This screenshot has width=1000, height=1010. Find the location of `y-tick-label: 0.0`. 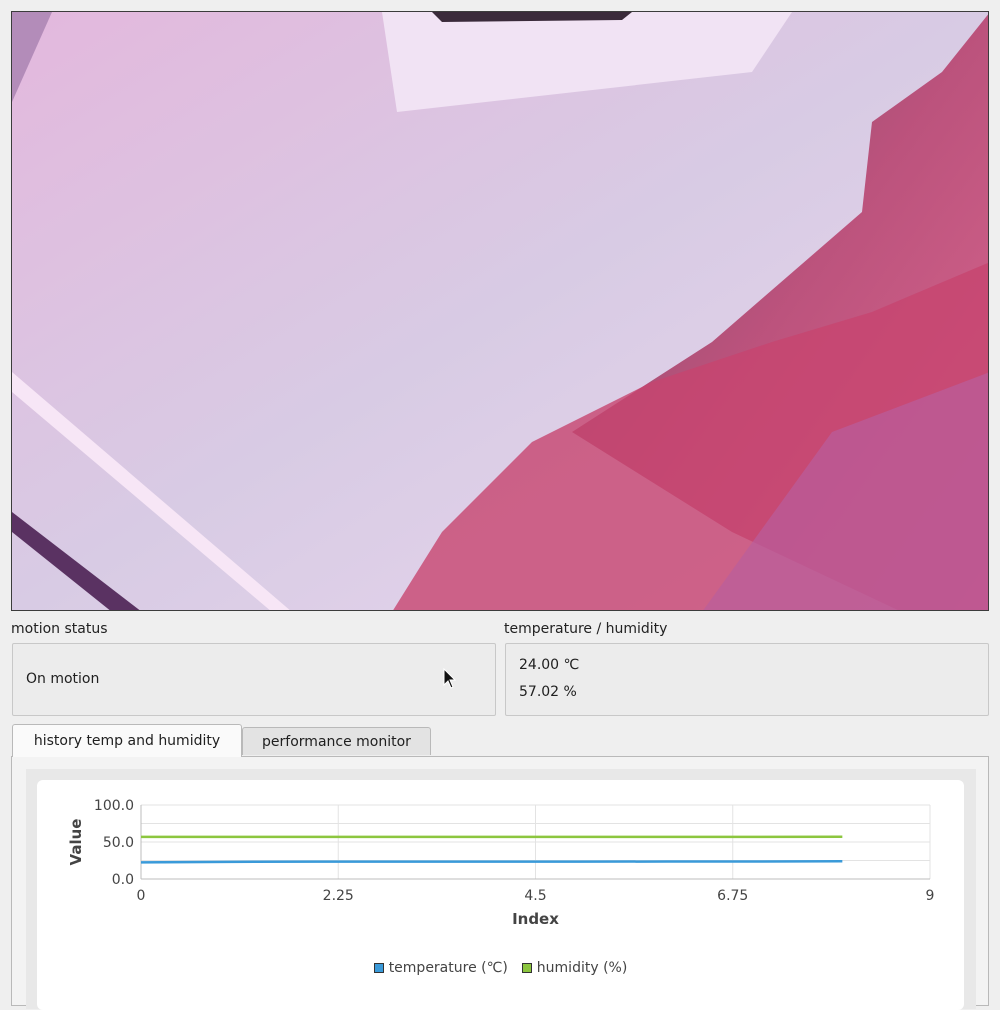

y-tick-label: 0.0 is located at coordinates (123, 880).